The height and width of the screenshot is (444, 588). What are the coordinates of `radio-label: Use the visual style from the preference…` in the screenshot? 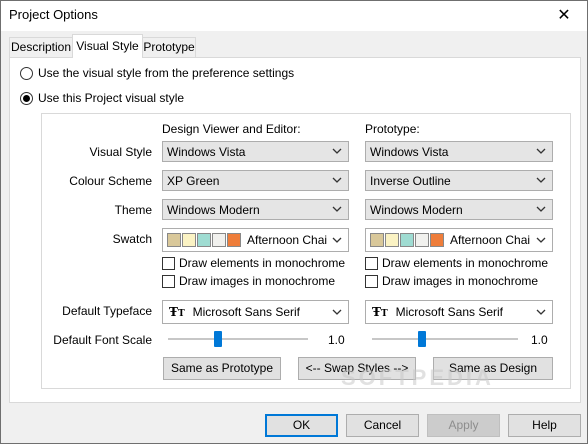 It's located at (166, 73).